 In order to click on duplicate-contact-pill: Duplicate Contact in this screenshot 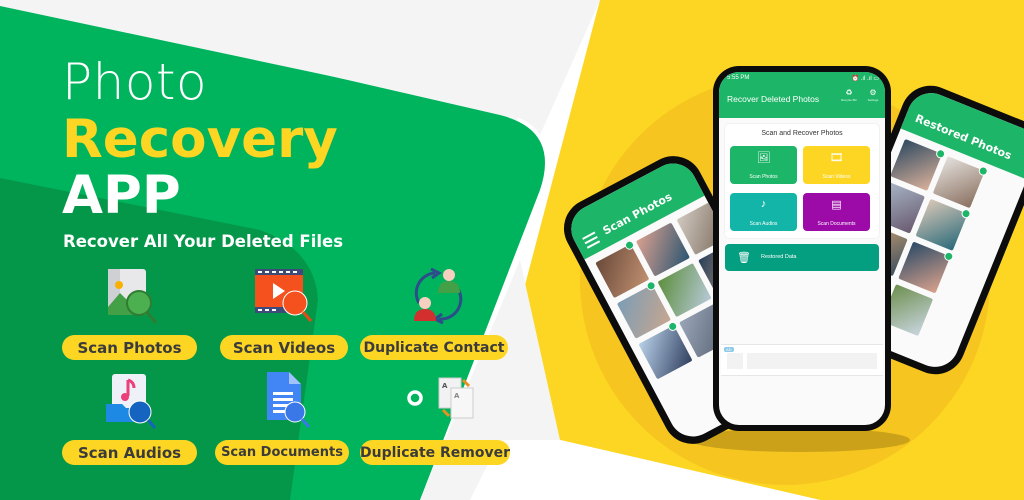, I will do `click(434, 347)`.